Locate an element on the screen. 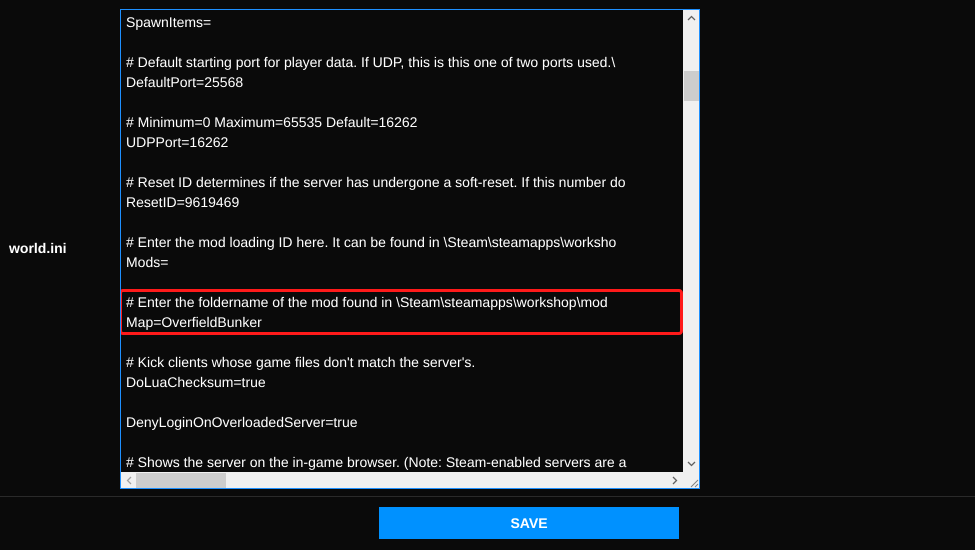 This screenshot has height=550, width=975. vertical-scrollbar is located at coordinates (691, 241).